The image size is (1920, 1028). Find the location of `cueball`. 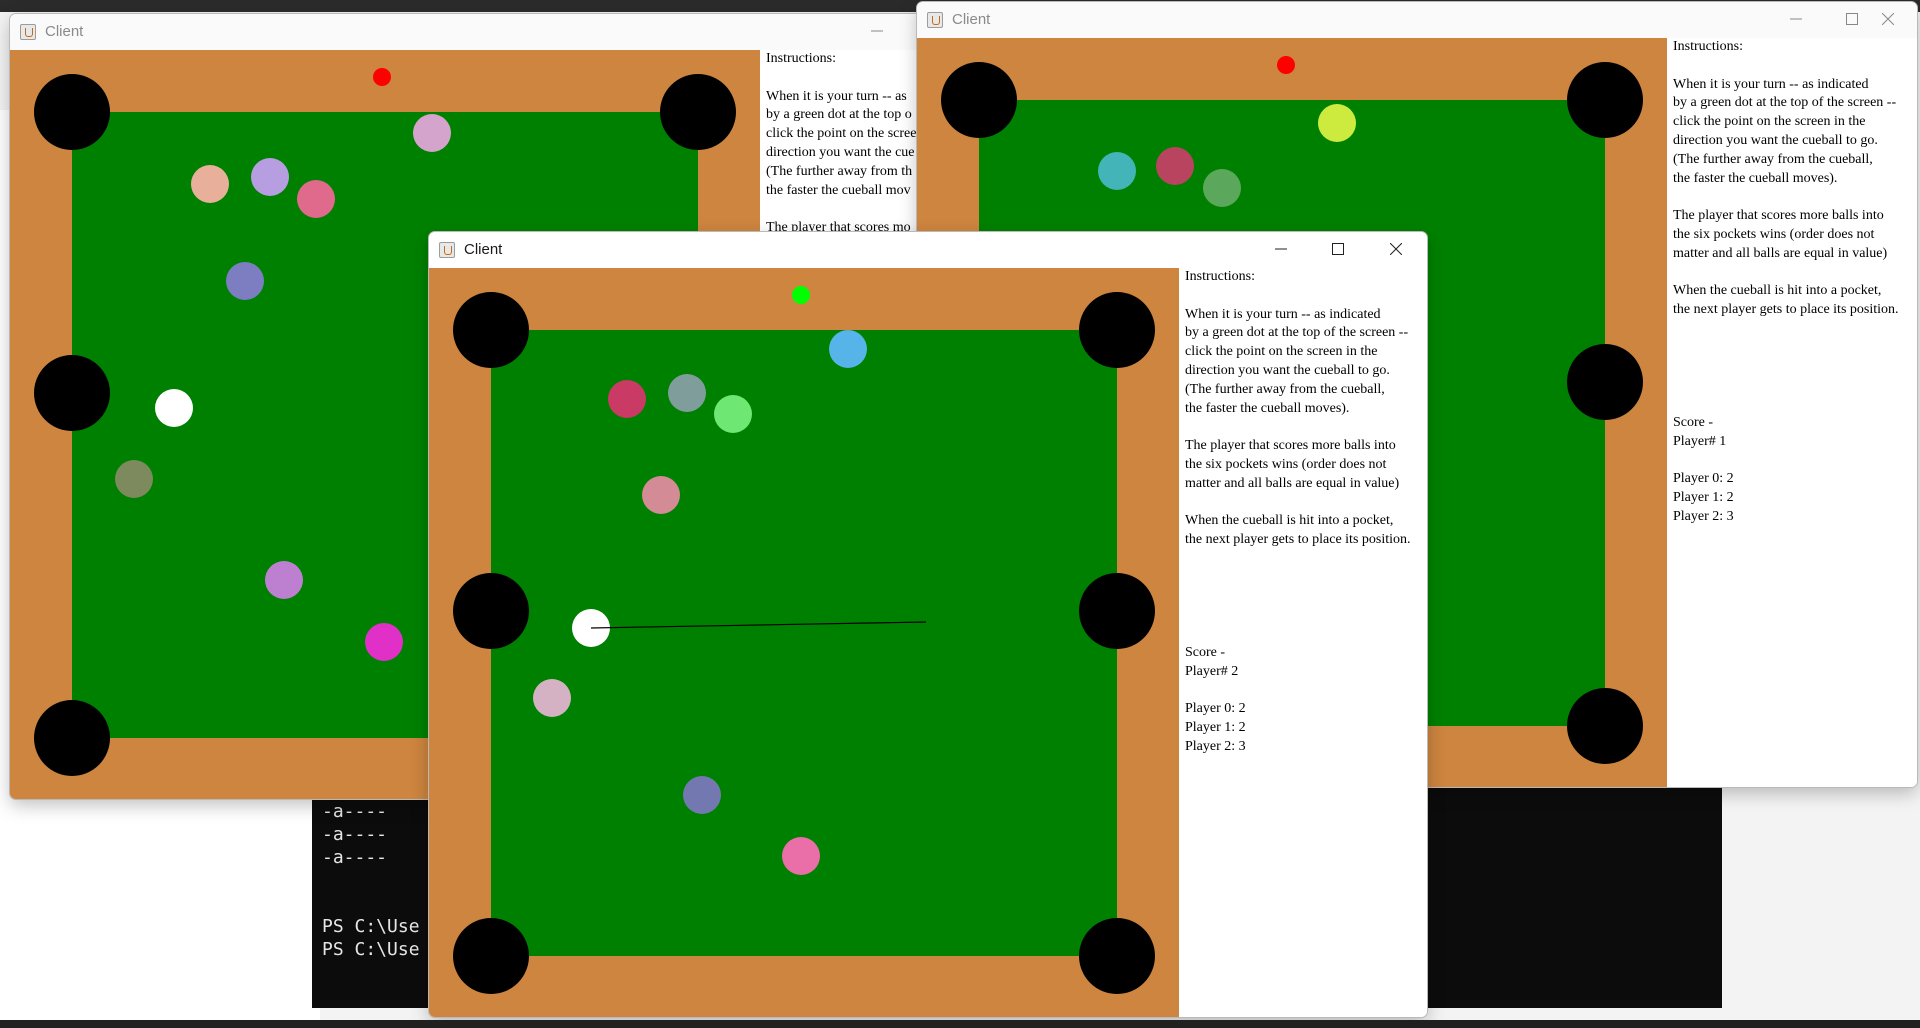

cueball is located at coordinates (174, 408).